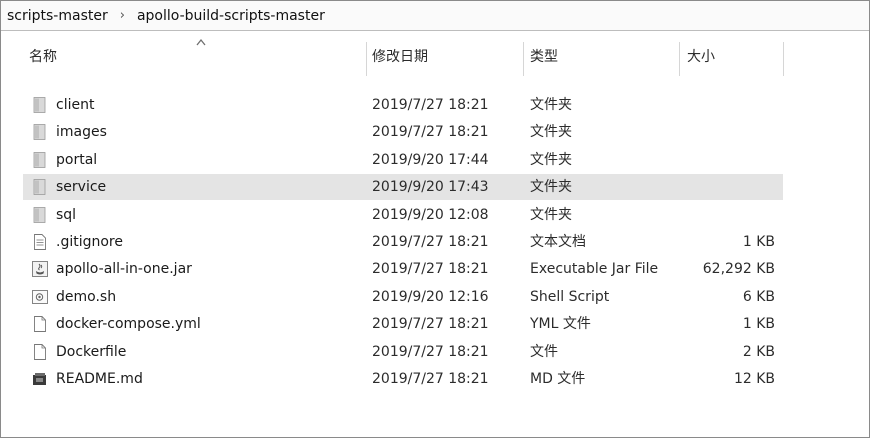 The image size is (872, 440). Describe the element at coordinates (430, 214) in the screenshot. I see `file-modified-date: 2019/9/20 12:08` at that location.